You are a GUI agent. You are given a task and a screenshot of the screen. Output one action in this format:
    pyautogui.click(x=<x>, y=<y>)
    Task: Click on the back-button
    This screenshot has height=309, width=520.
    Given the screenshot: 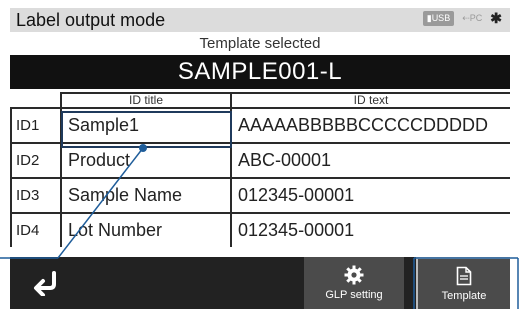 What is the action you would take?
    pyautogui.click(x=47, y=283)
    